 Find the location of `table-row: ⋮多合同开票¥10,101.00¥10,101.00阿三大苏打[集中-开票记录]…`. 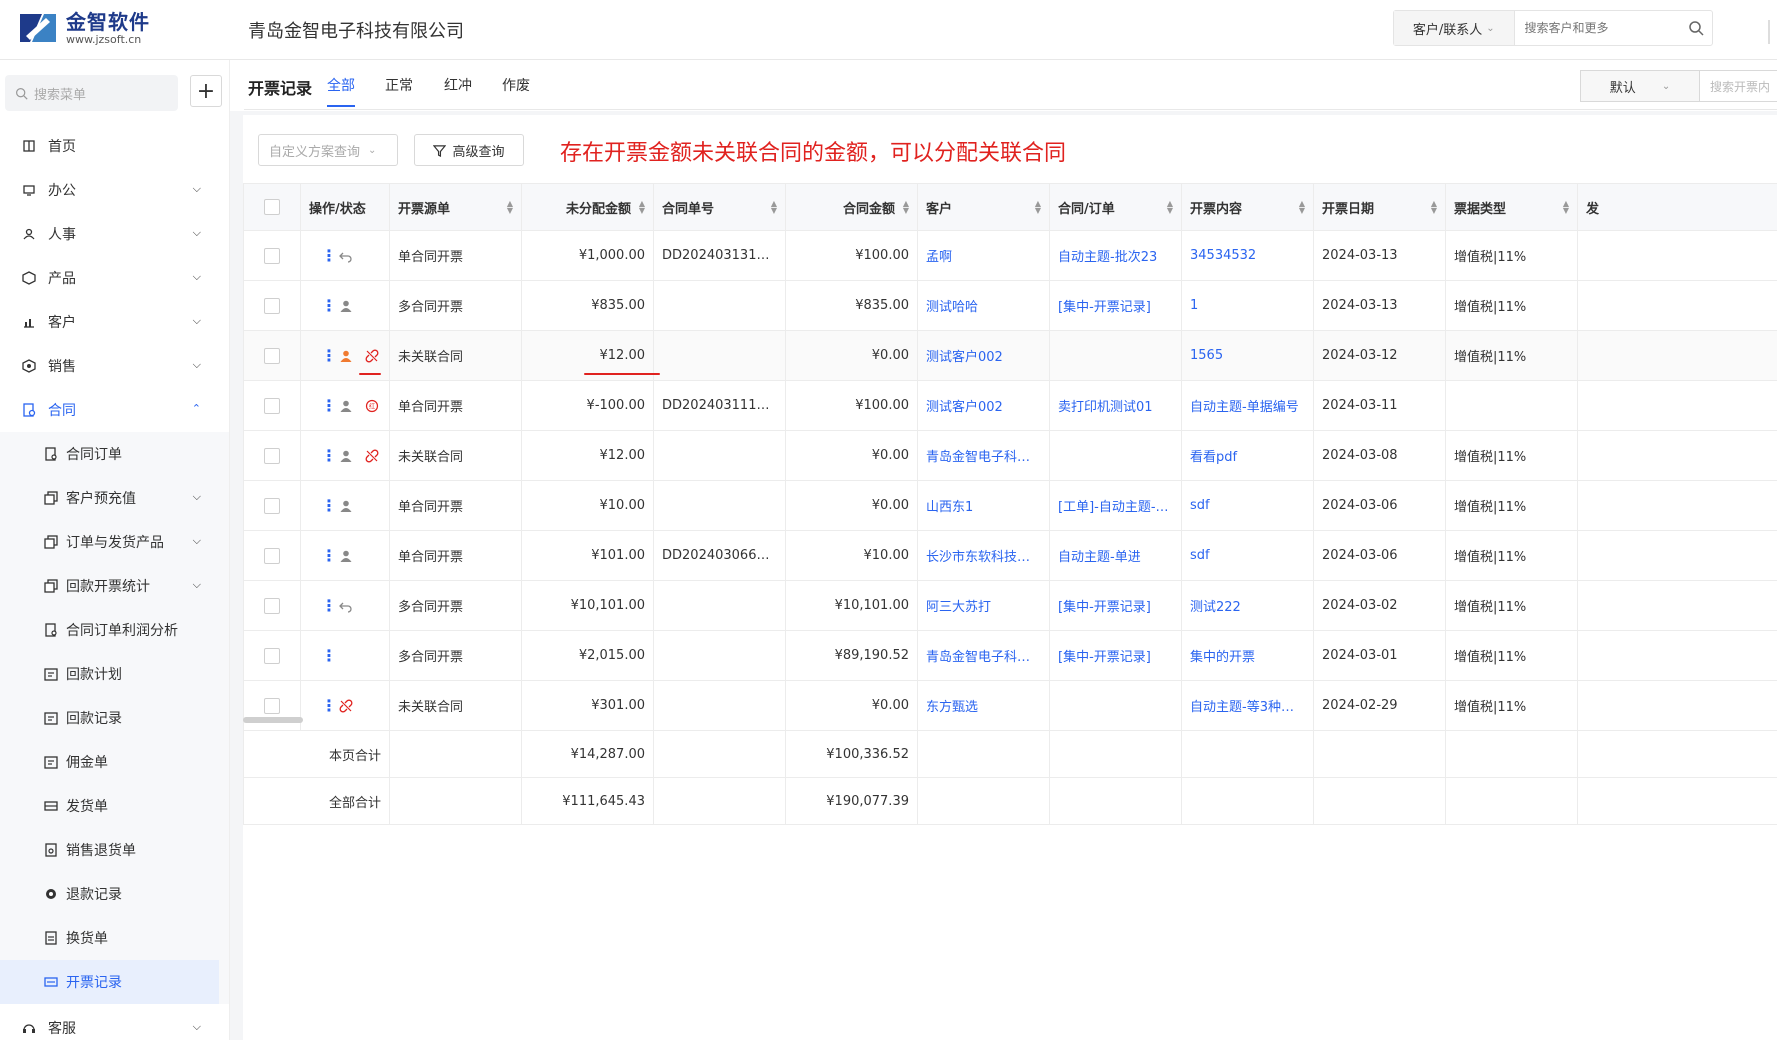

table-row: ⋮多合同开票¥10,101.00¥10,101.00阿三大苏打[集中-开票记录]… is located at coordinates (1010, 606).